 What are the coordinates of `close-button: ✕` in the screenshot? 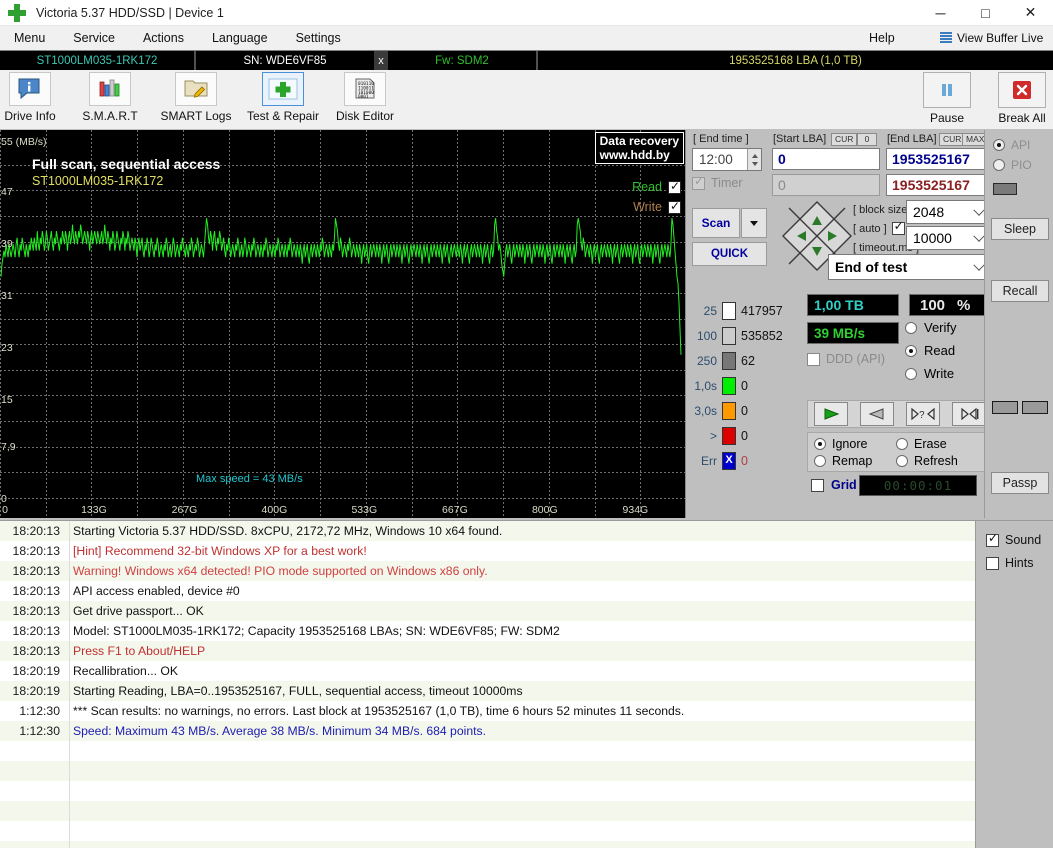 It's located at (1030, 13).